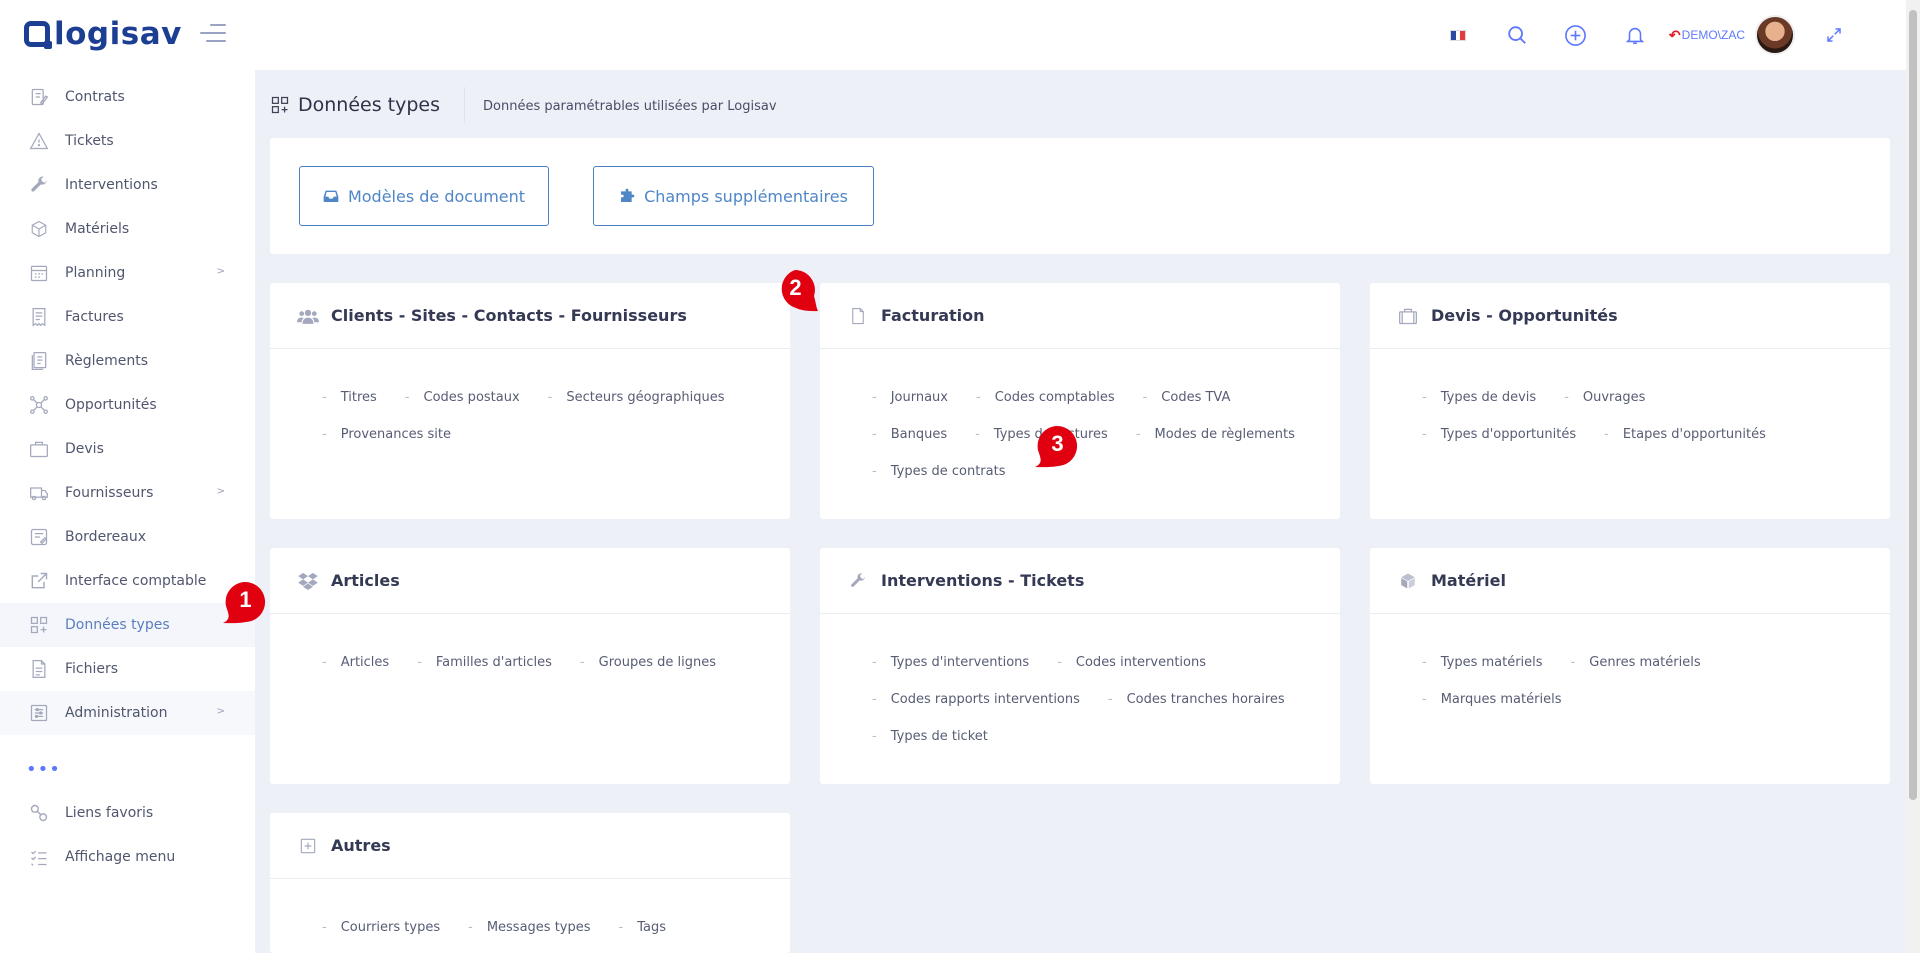 The width and height of the screenshot is (1920, 953). Describe the element at coordinates (1479, 397) in the screenshot. I see `link-types-de-devis: Types de devis` at that location.